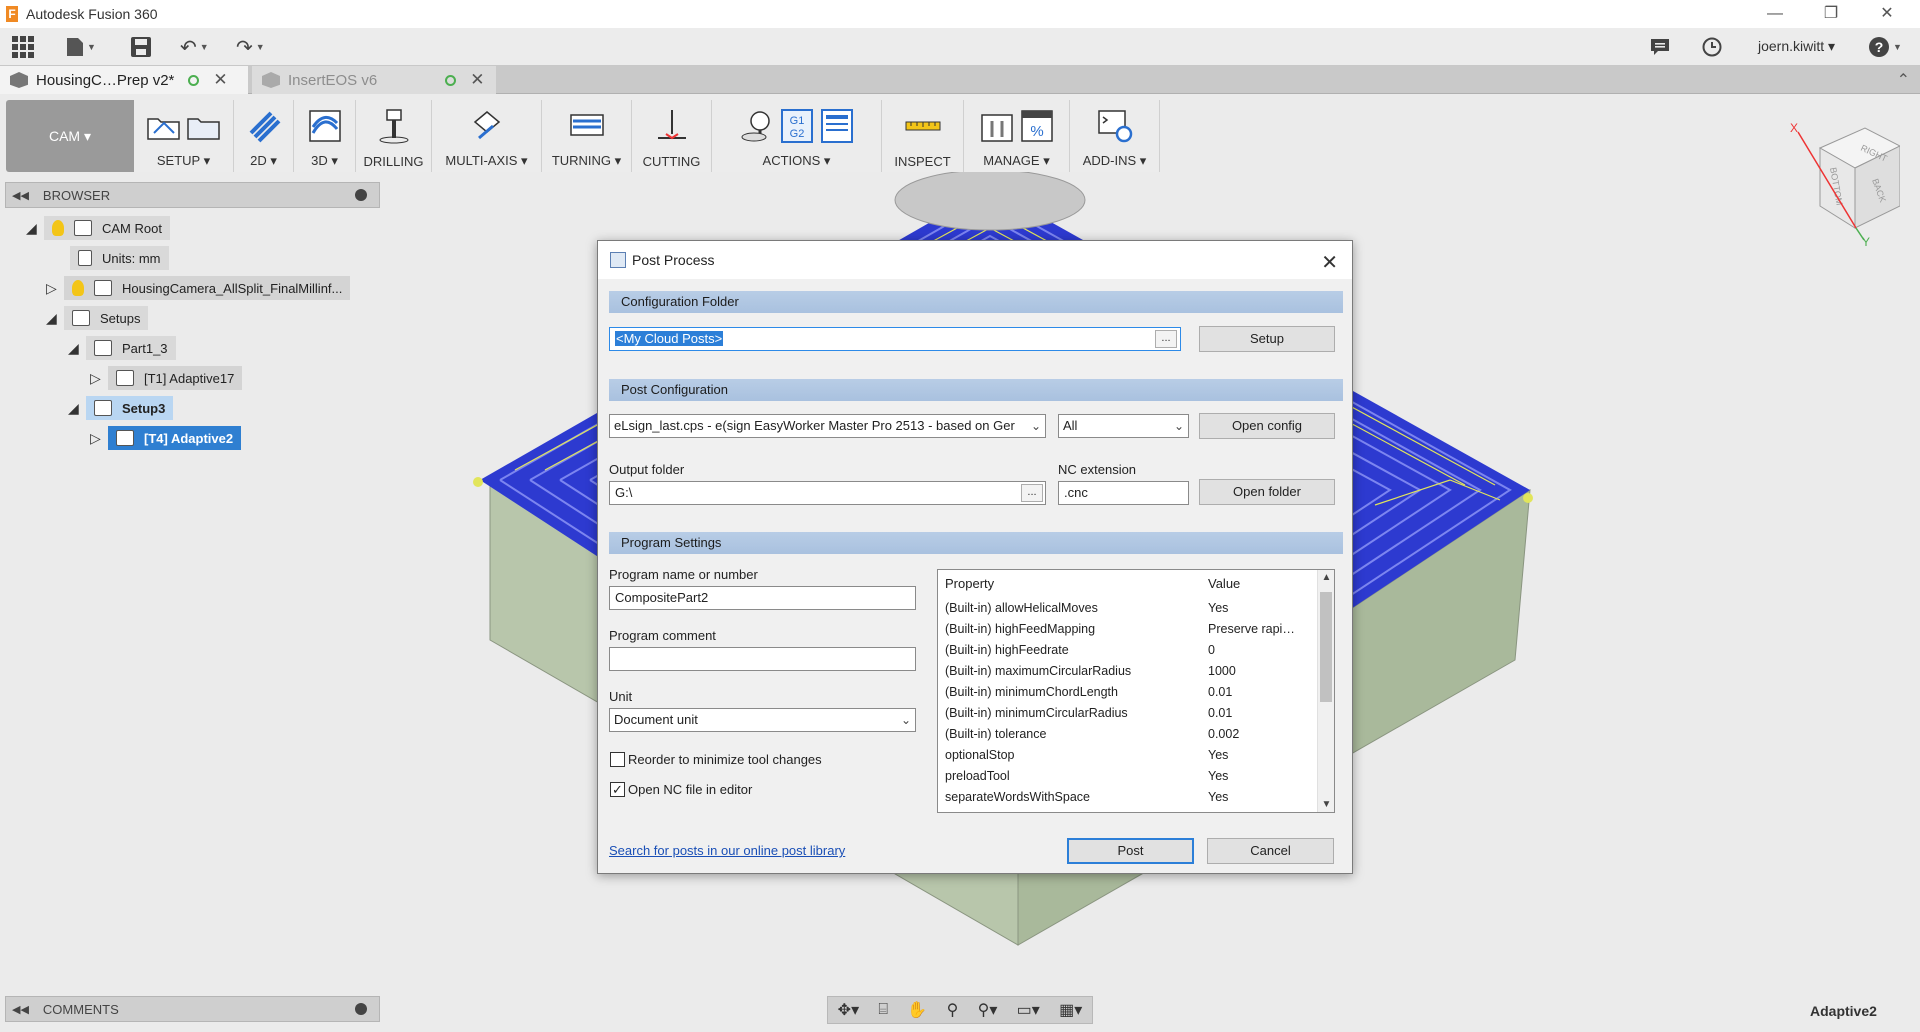 The image size is (1920, 1032). What do you see at coordinates (1070, 1010) in the screenshot?
I see `grid-settings-icon: ▦▾` at bounding box center [1070, 1010].